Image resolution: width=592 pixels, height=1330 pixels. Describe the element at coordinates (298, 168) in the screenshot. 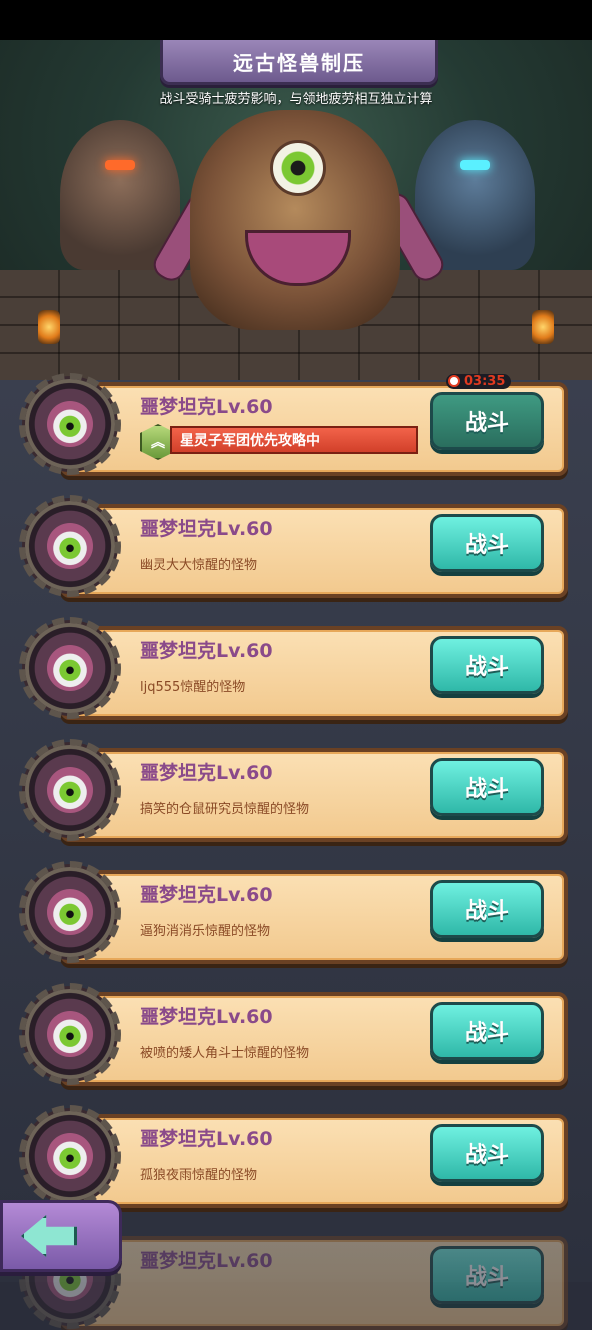

I see `boss-eye` at that location.